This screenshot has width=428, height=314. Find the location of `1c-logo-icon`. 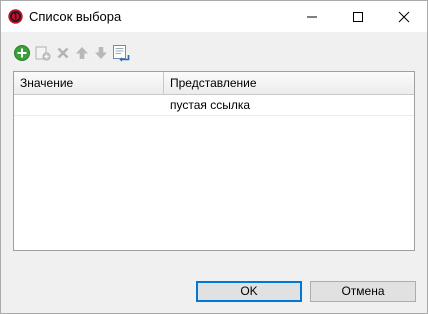

1c-logo-icon is located at coordinates (15, 16).